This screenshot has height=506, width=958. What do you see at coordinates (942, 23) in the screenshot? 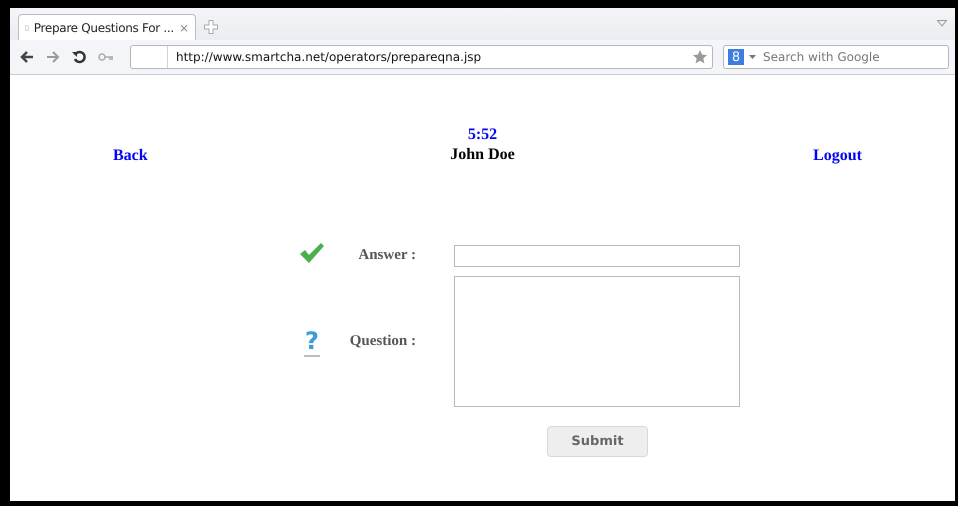
I see `dropdown-icon` at bounding box center [942, 23].